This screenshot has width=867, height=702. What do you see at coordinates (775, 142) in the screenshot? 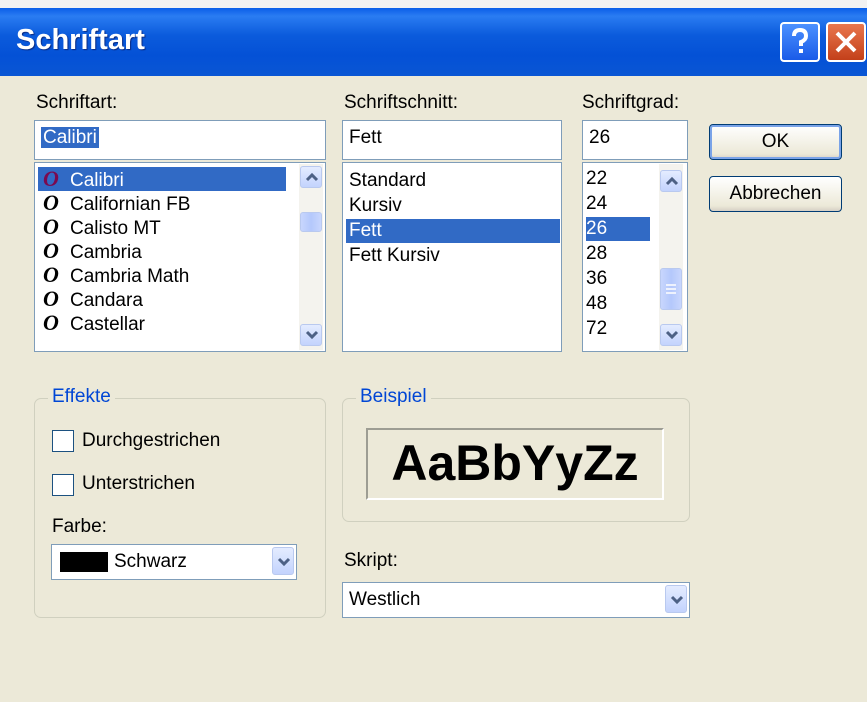
I see `ok-button: OK` at bounding box center [775, 142].